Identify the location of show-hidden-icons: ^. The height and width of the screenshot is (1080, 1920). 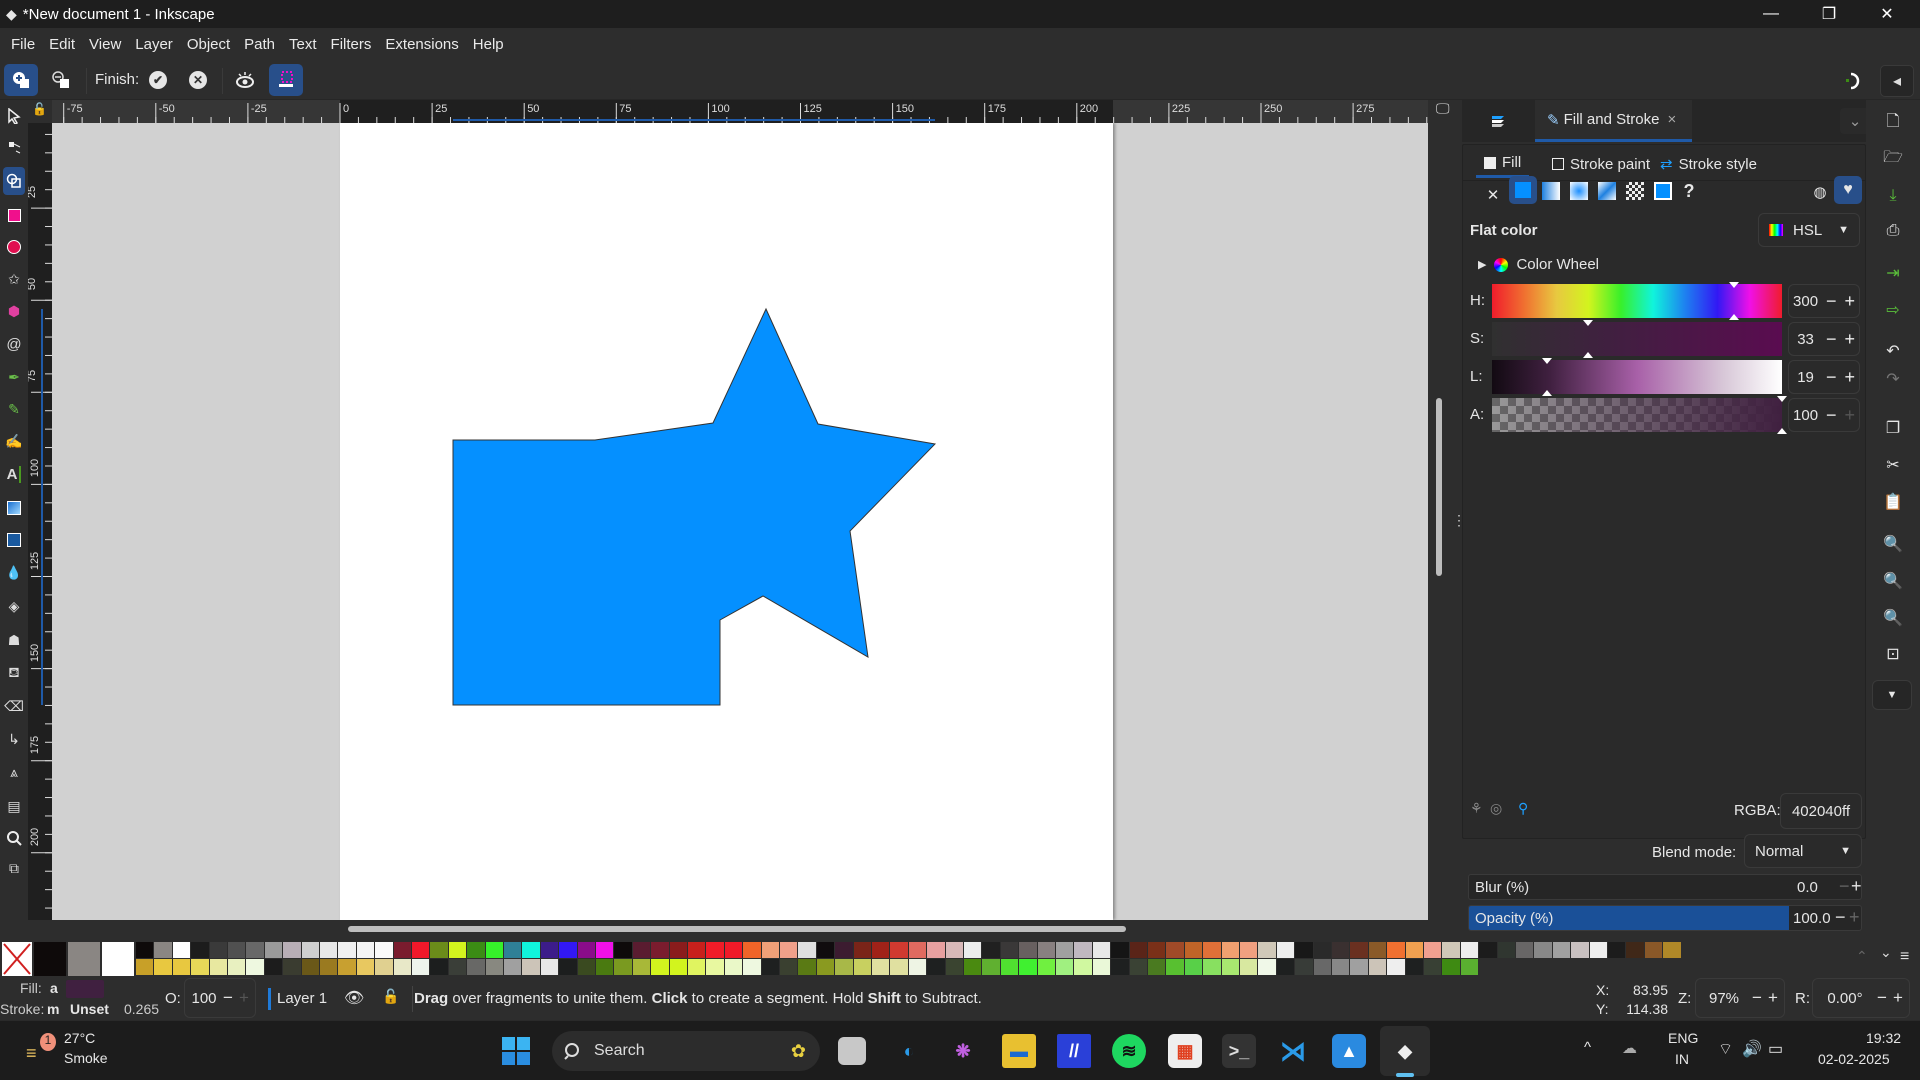
(1587, 1047).